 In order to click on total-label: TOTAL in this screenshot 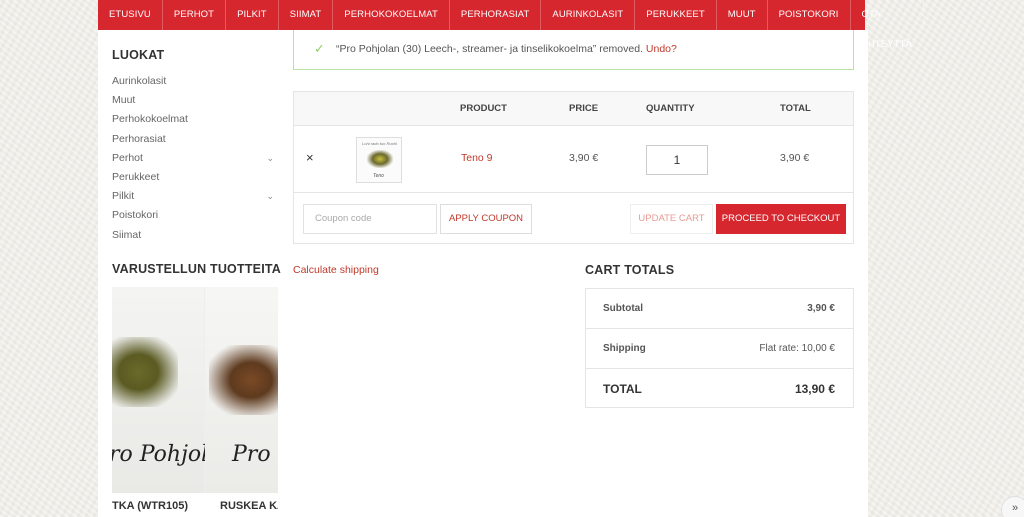, I will do `click(622, 389)`.